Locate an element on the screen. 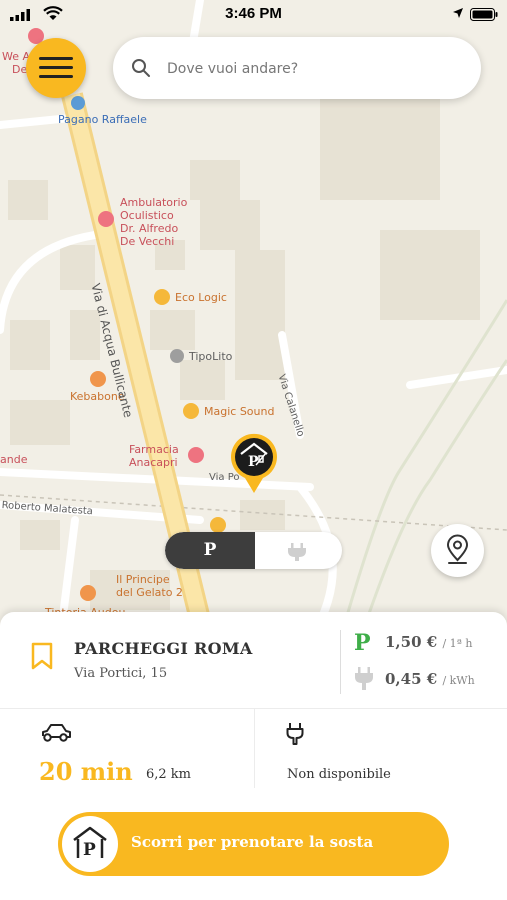 The width and height of the screenshot is (507, 900). parking-map-pin: P is located at coordinates (254, 463).